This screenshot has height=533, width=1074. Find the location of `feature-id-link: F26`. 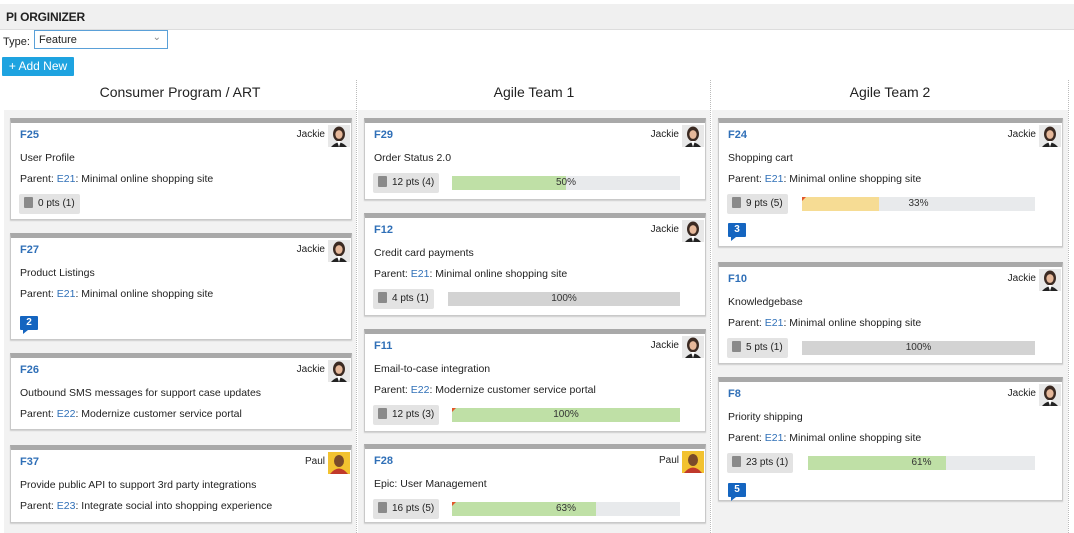

feature-id-link: F26 is located at coordinates (29, 370).